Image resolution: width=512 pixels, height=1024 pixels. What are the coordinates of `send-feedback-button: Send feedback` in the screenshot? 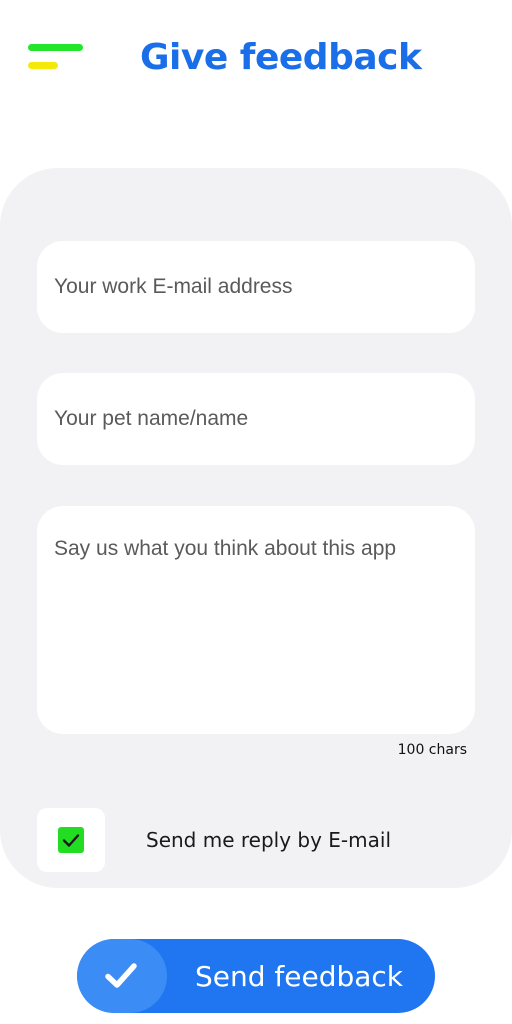 It's located at (256, 976).